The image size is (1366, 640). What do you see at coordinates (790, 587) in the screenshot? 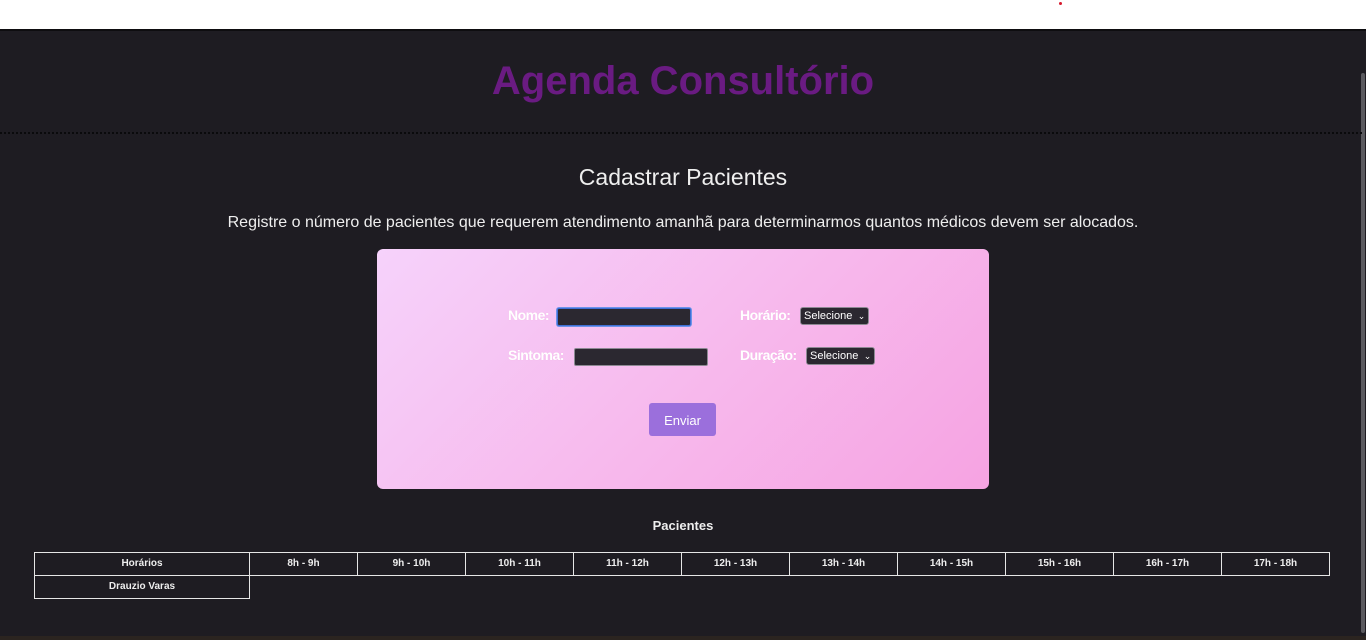
I see `empty-slots` at bounding box center [790, 587].